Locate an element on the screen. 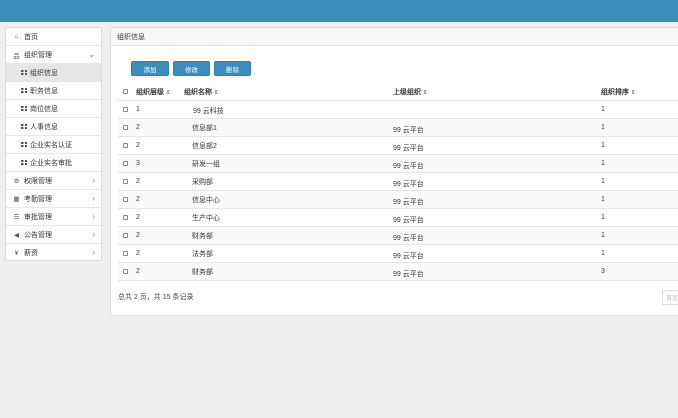 The width and height of the screenshot is (678, 418). sidebar-item-position-info: 职务信息 is located at coordinates (53, 91).